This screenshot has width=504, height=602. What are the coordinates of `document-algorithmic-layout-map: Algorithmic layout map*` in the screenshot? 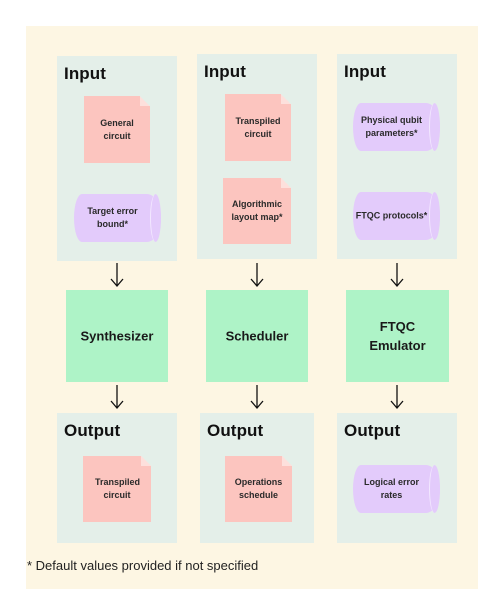 It's located at (257, 211).